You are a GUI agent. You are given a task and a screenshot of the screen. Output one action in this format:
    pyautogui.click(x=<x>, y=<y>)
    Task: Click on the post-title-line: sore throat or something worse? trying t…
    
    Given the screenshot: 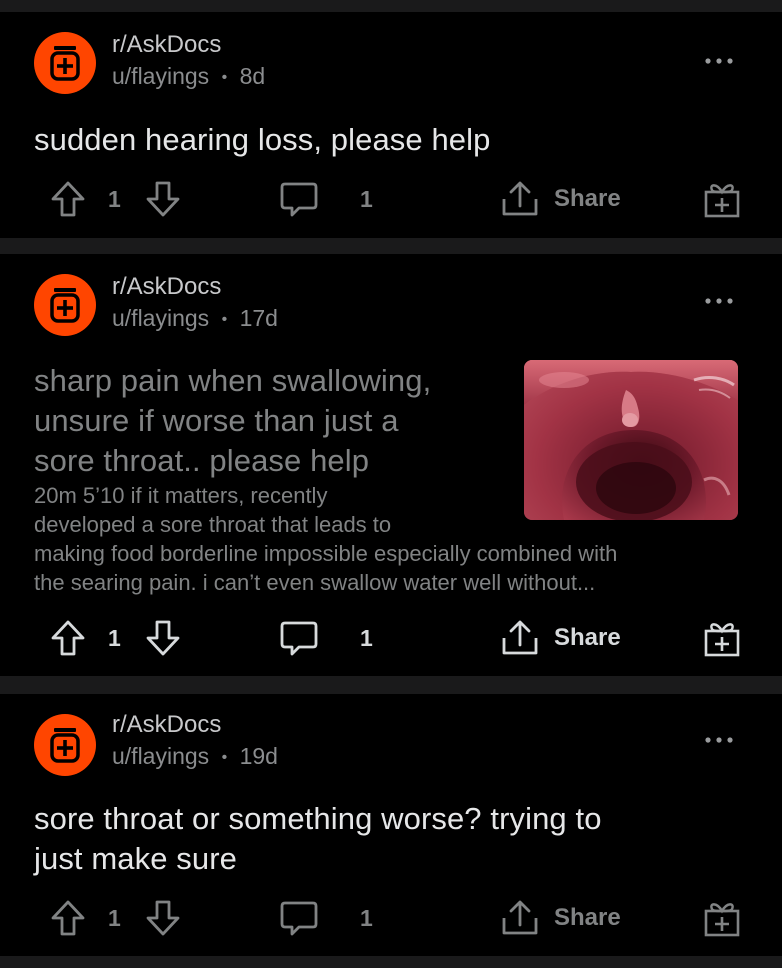 What is the action you would take?
    pyautogui.click(x=318, y=818)
    